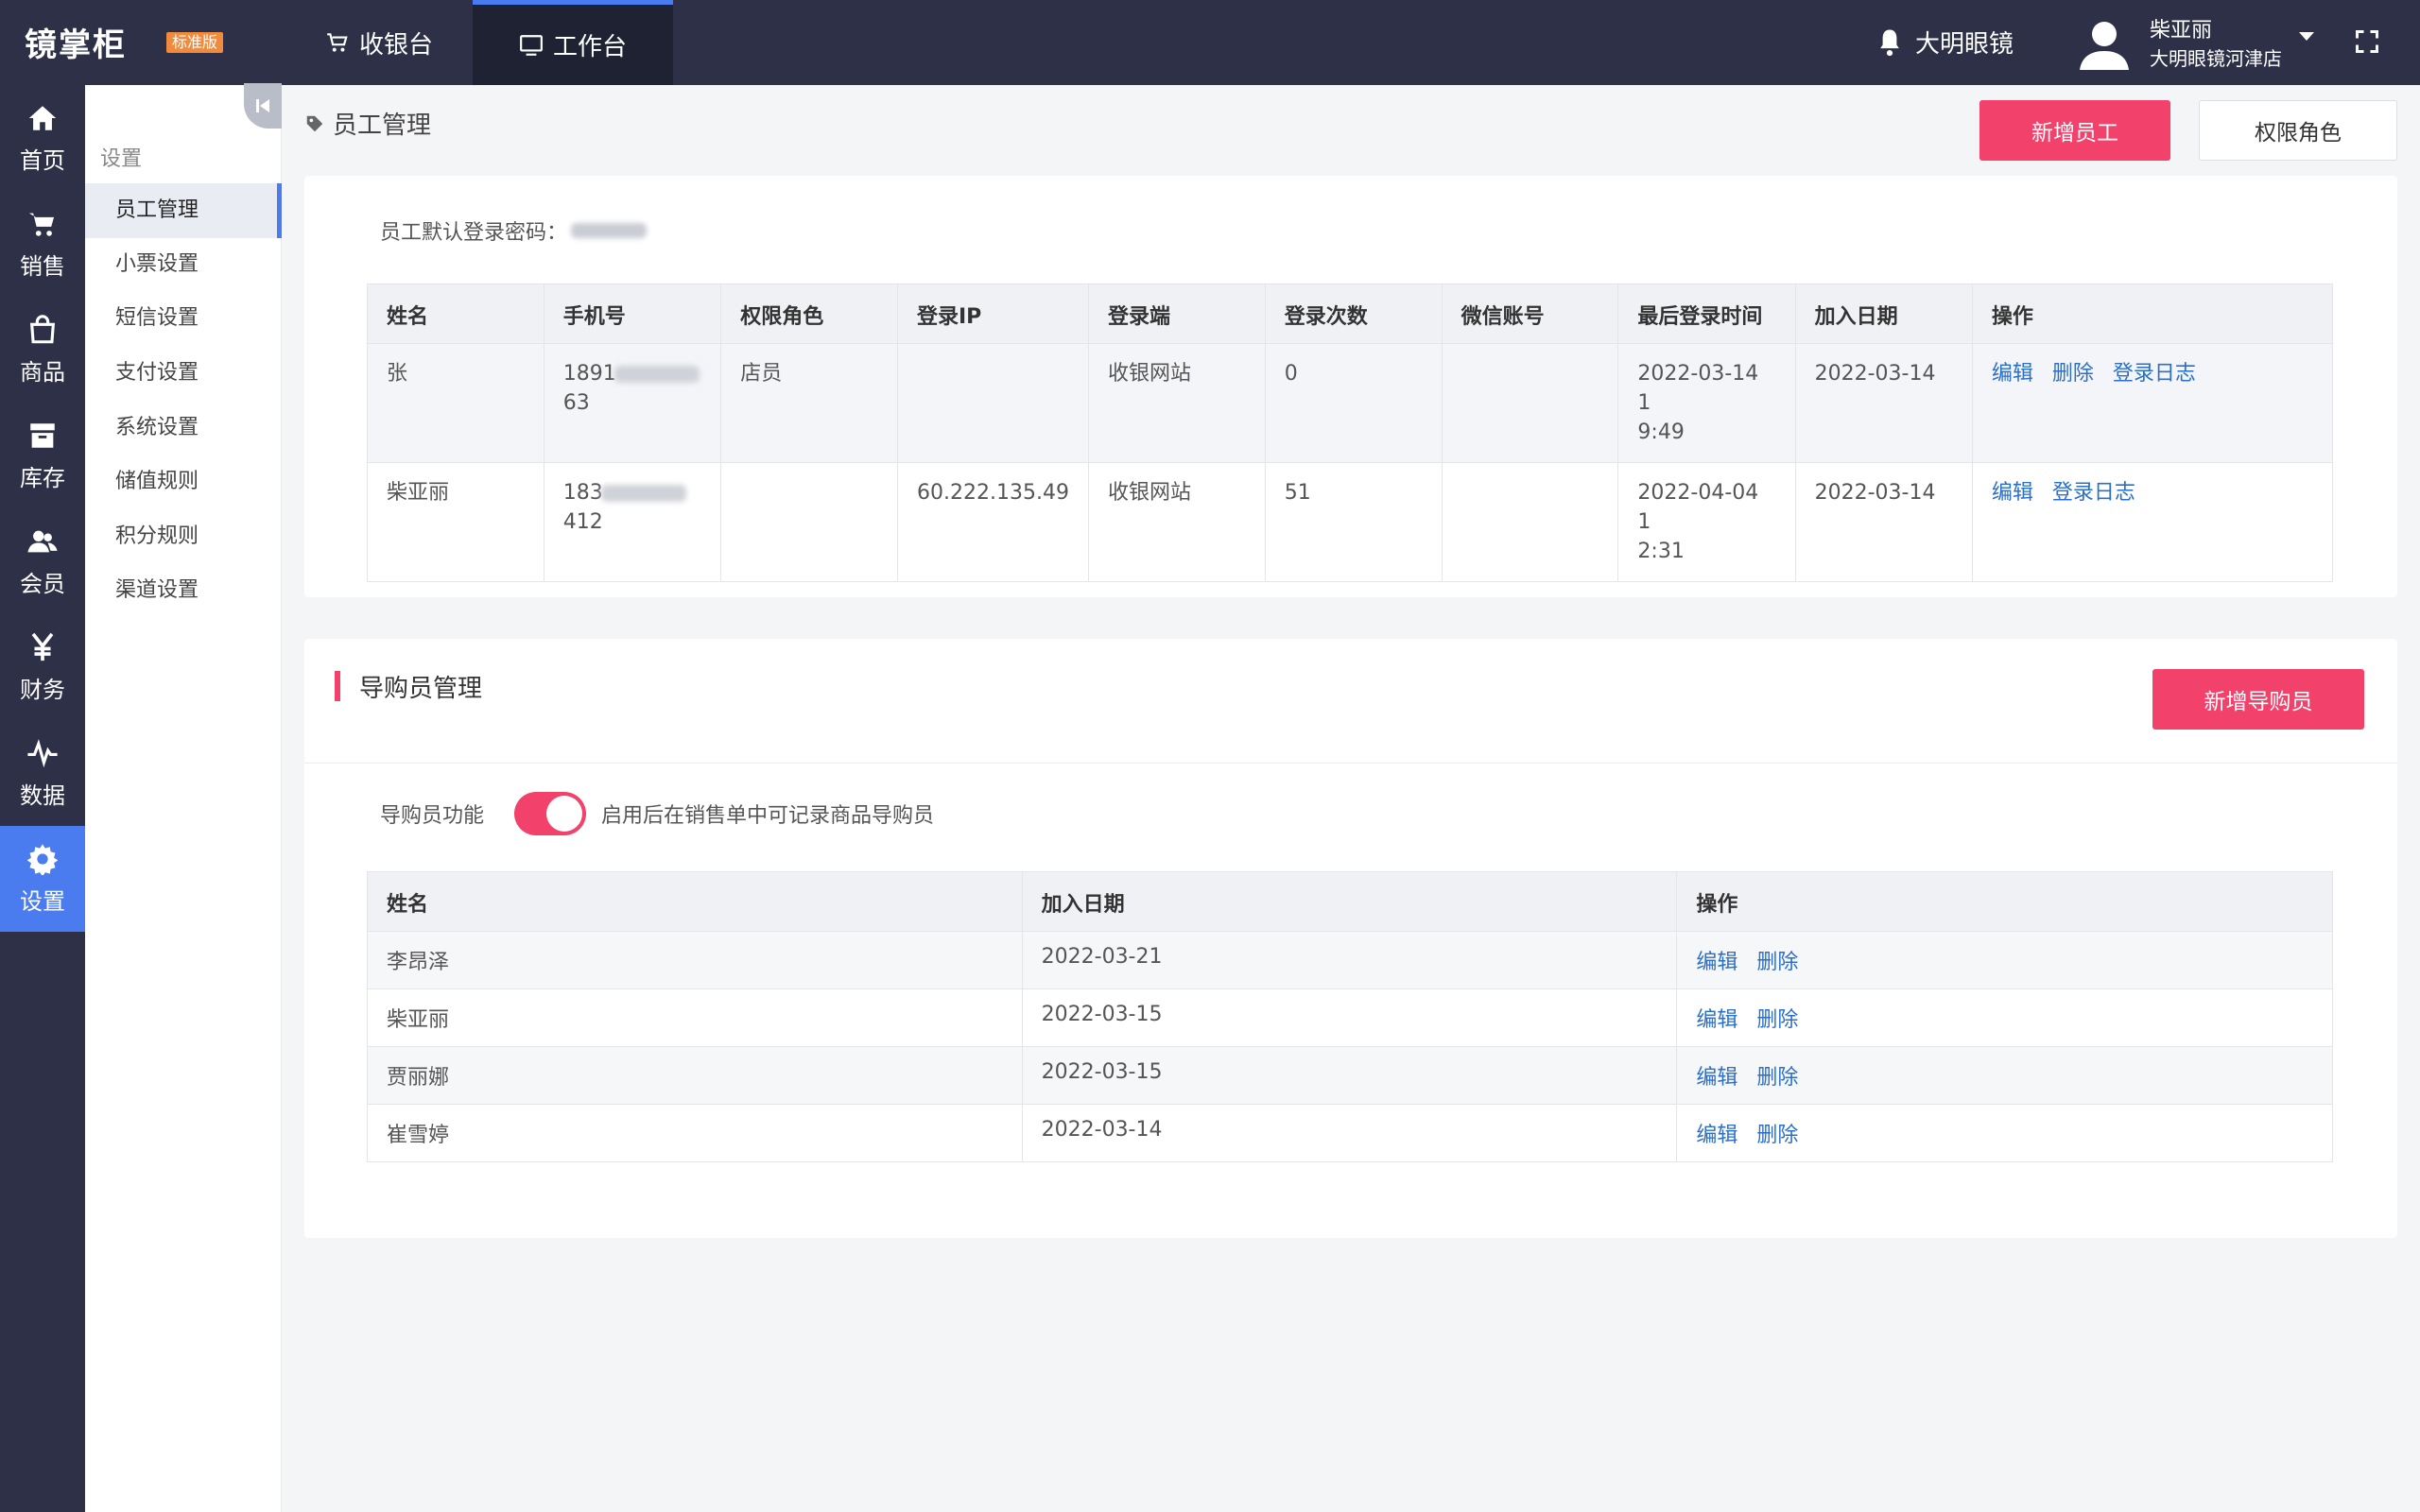 This screenshot has height=1512, width=2420. I want to click on rail-item-data: 数据, so click(42, 773).